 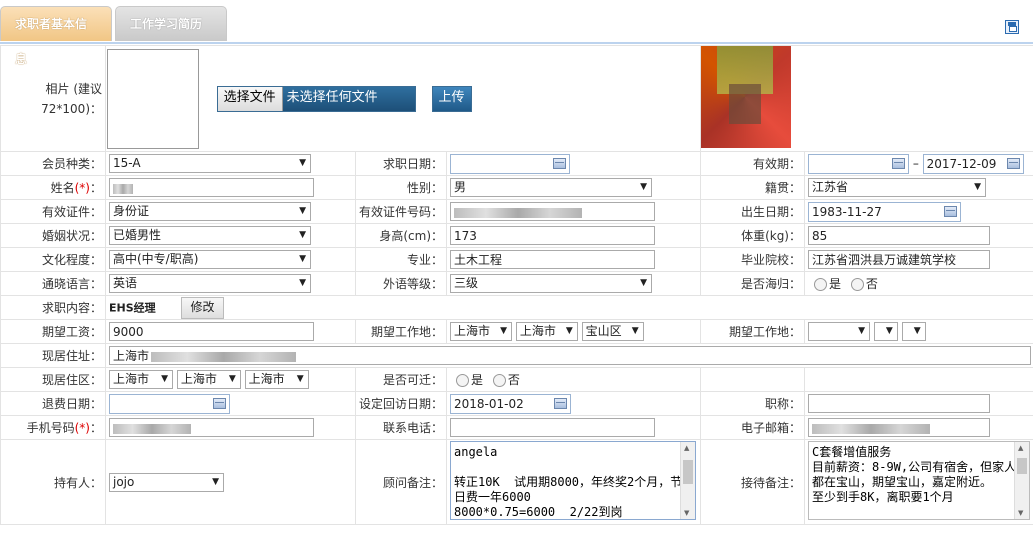 What do you see at coordinates (546, 331) in the screenshot?
I see `work-place-city-select: 上海市` at bounding box center [546, 331].